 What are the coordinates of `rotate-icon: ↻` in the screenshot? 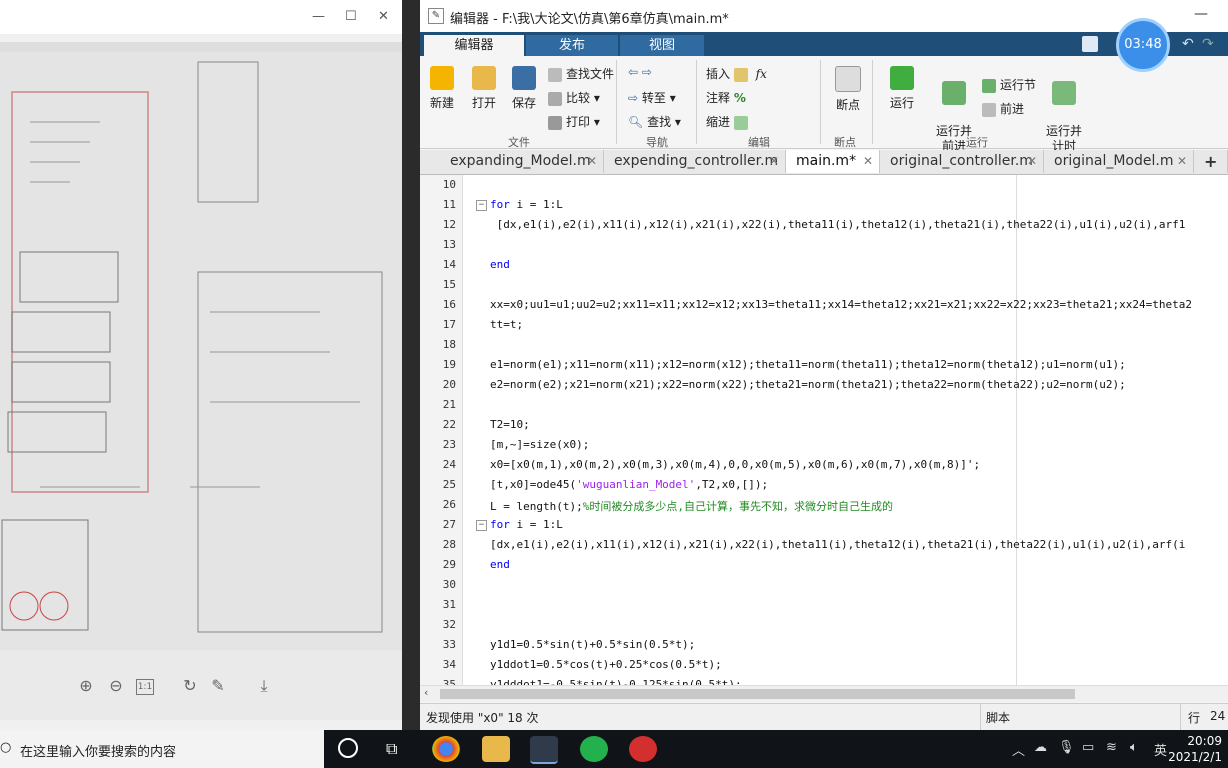 It's located at (190, 686).